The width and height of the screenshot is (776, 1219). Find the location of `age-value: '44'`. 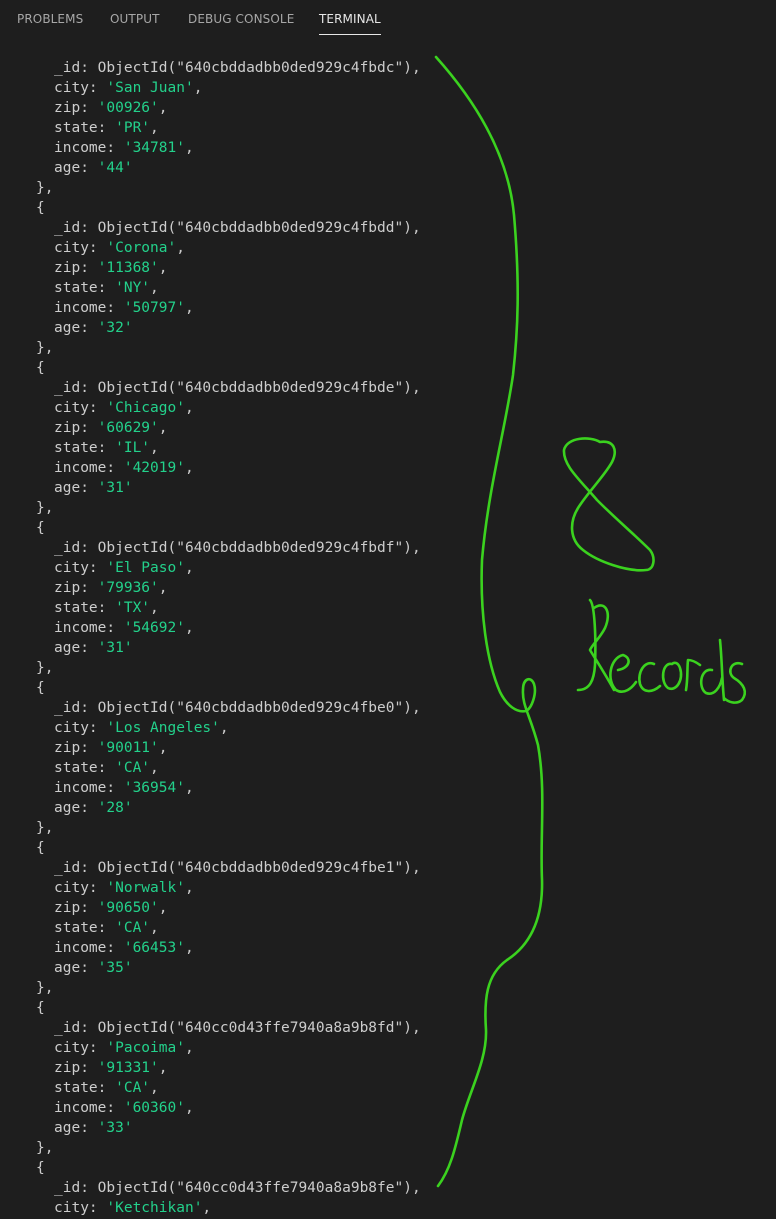

age-value: '44' is located at coordinates (115, 168).